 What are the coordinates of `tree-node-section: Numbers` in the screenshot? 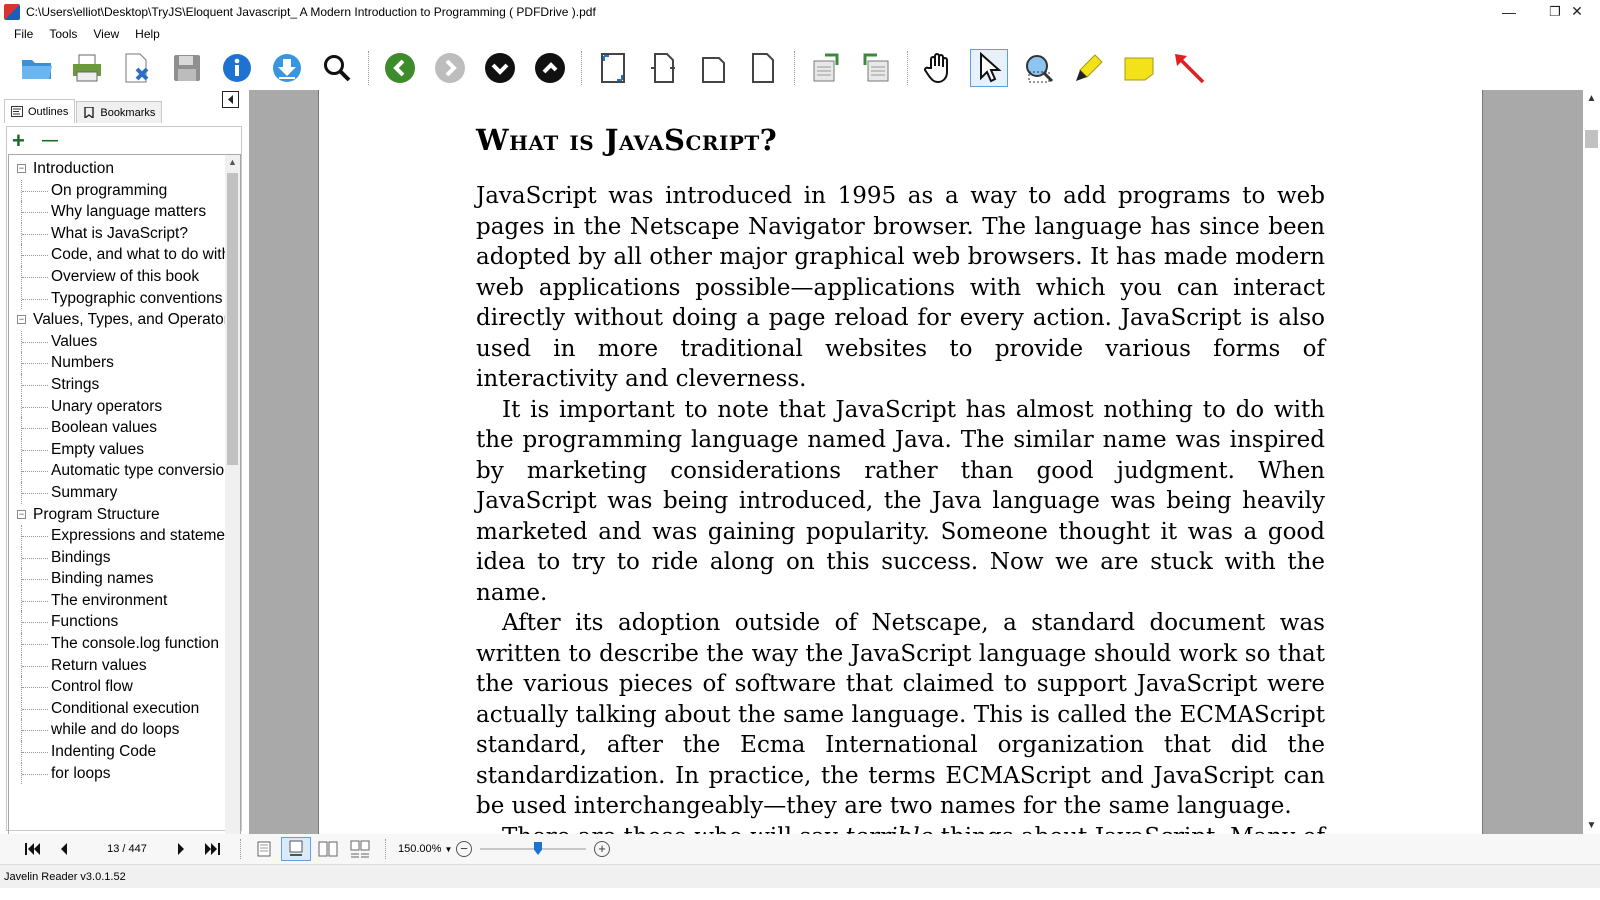 It's located at (118, 363).